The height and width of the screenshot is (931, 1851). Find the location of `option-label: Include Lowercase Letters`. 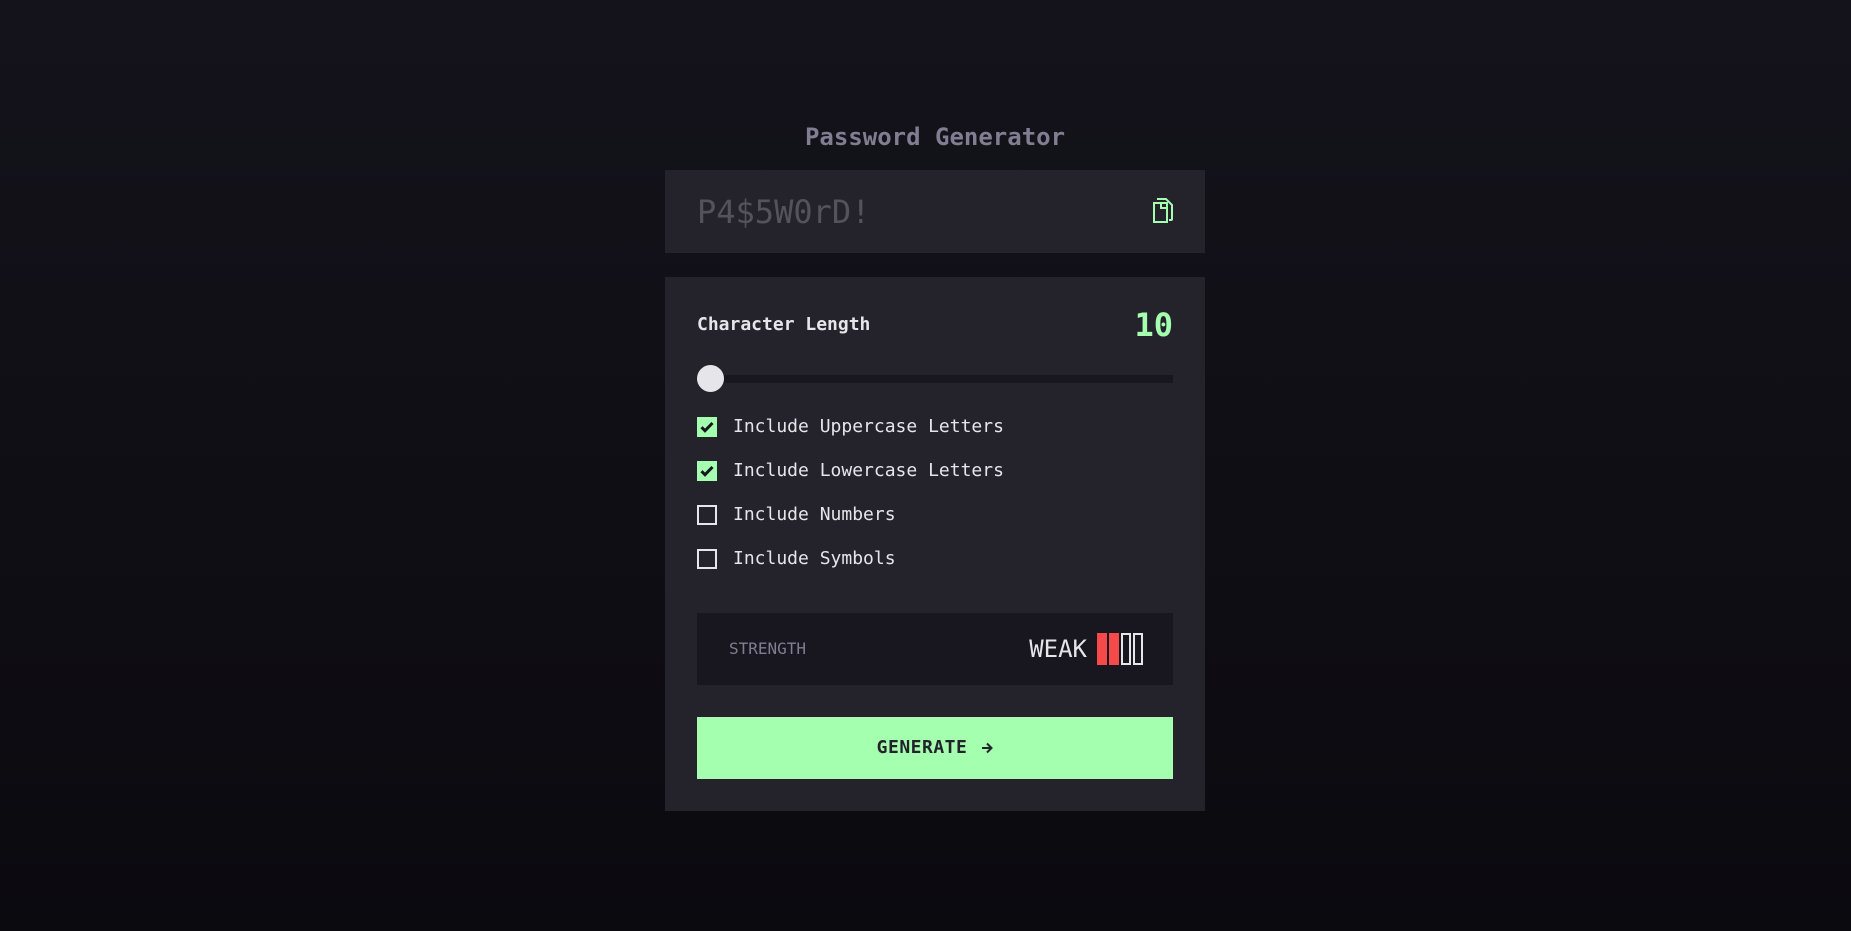

option-label: Include Lowercase Letters is located at coordinates (868, 470).